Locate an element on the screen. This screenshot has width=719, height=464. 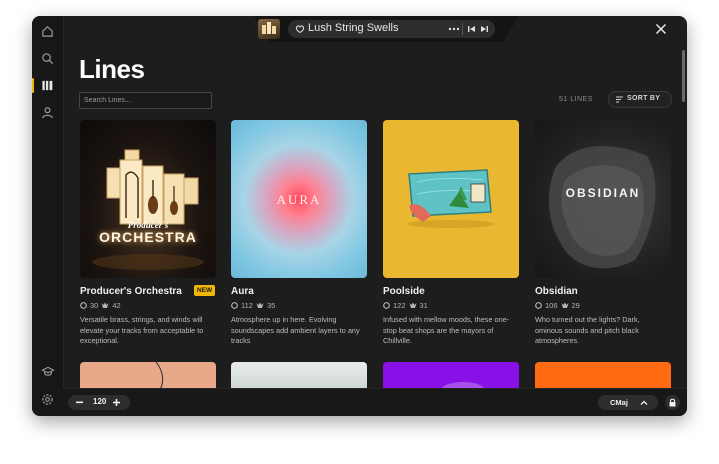
key-selector: CMaj is located at coordinates (628, 402).